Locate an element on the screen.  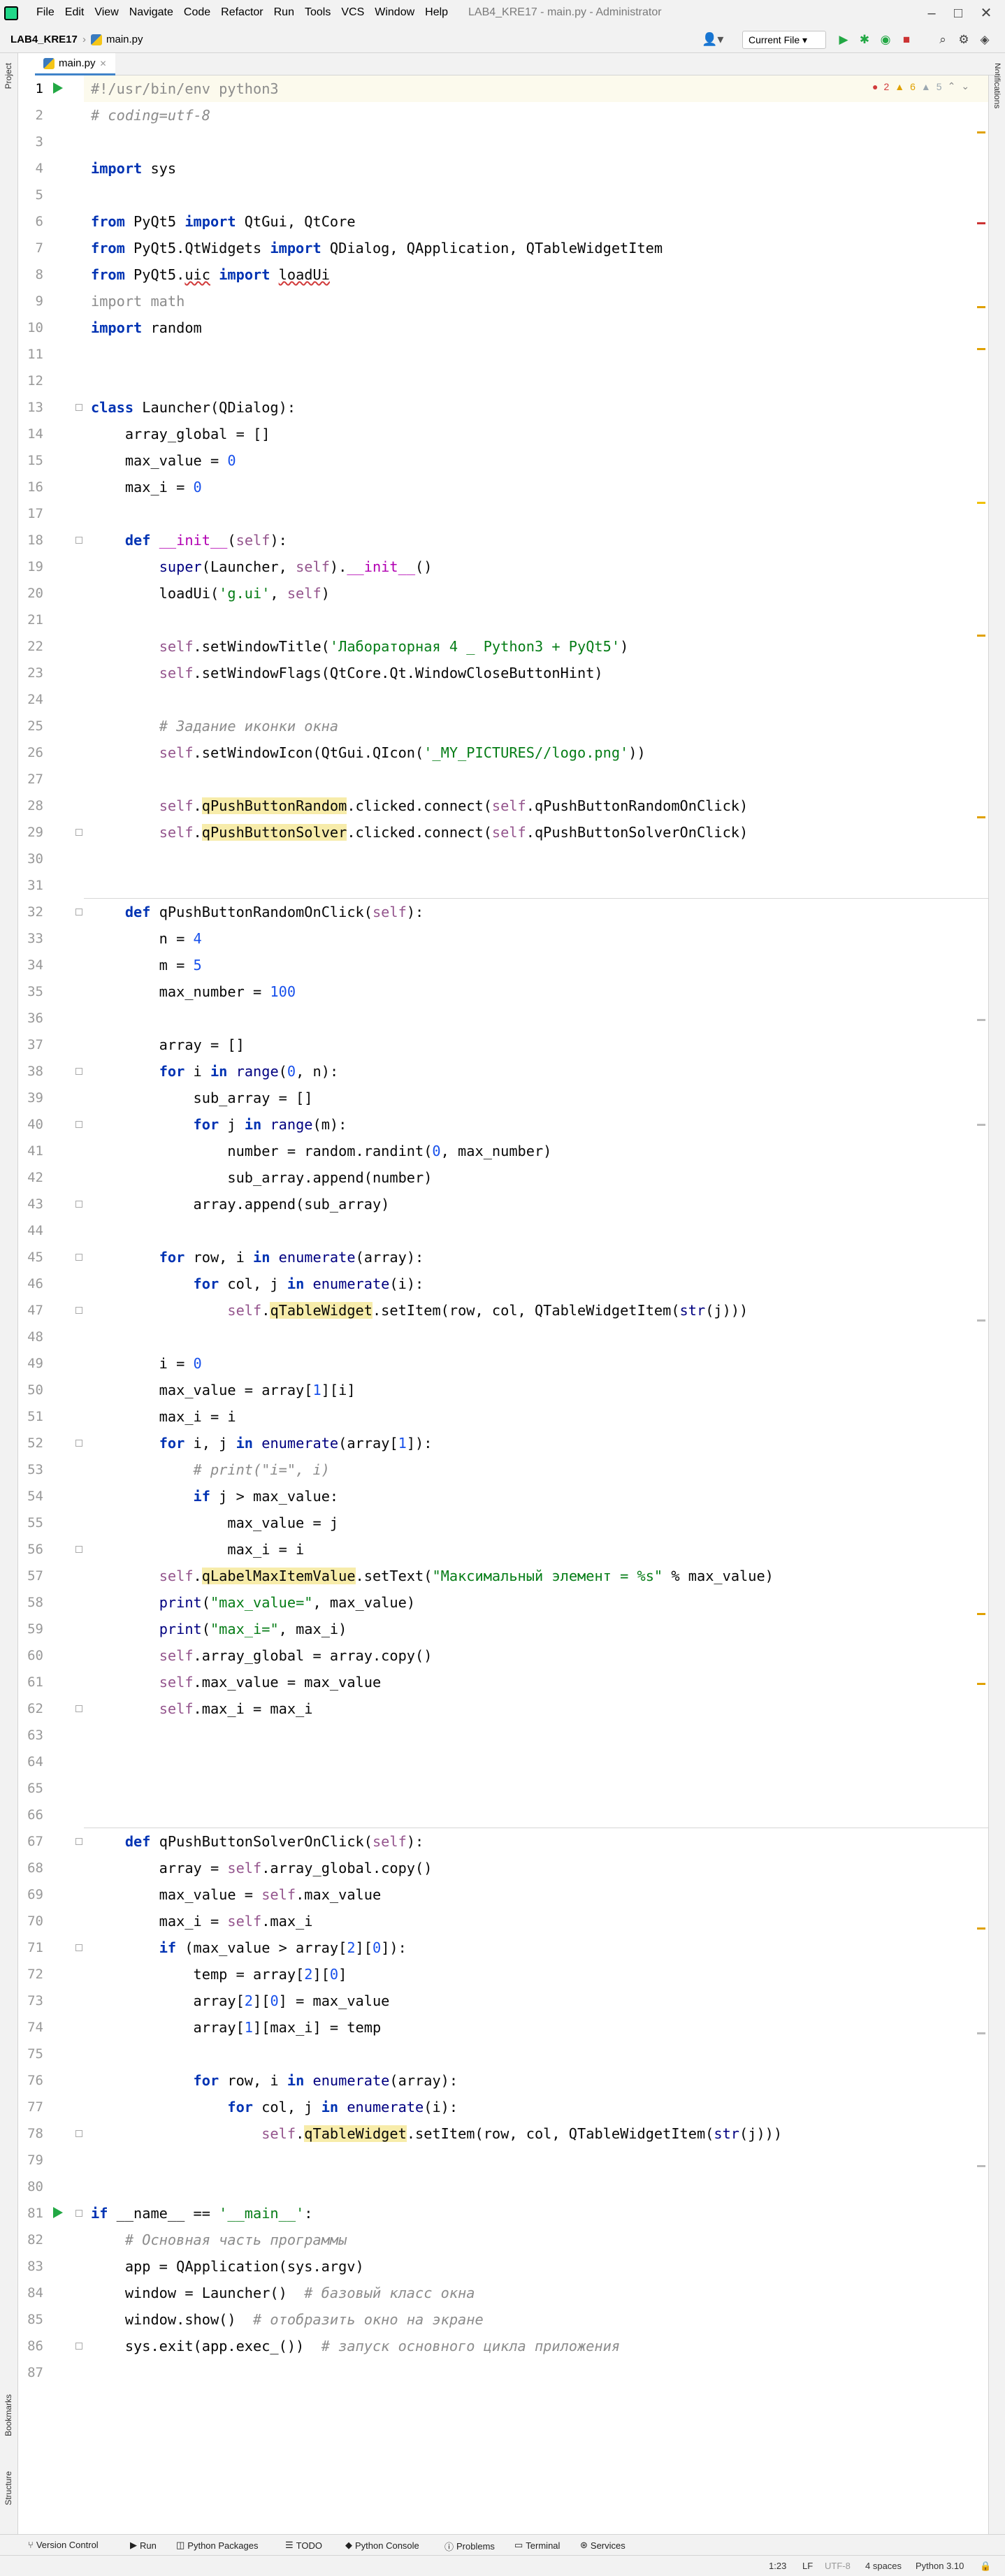
line-number: 68 is located at coordinates (31, 1868).